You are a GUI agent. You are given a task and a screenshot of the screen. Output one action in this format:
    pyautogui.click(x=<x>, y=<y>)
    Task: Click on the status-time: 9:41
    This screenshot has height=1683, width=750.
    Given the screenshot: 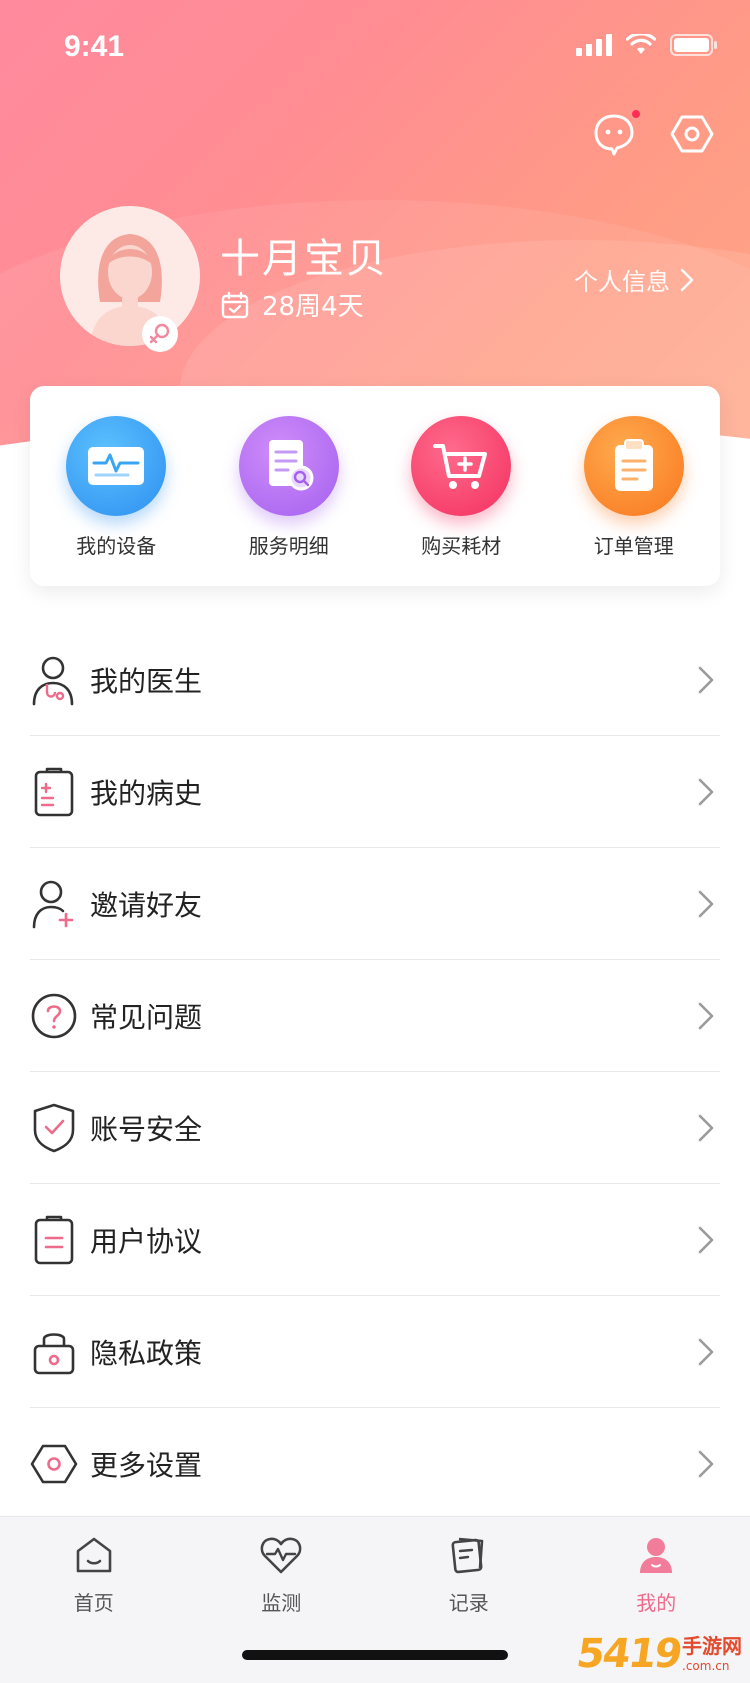 What is the action you would take?
    pyautogui.click(x=94, y=46)
    